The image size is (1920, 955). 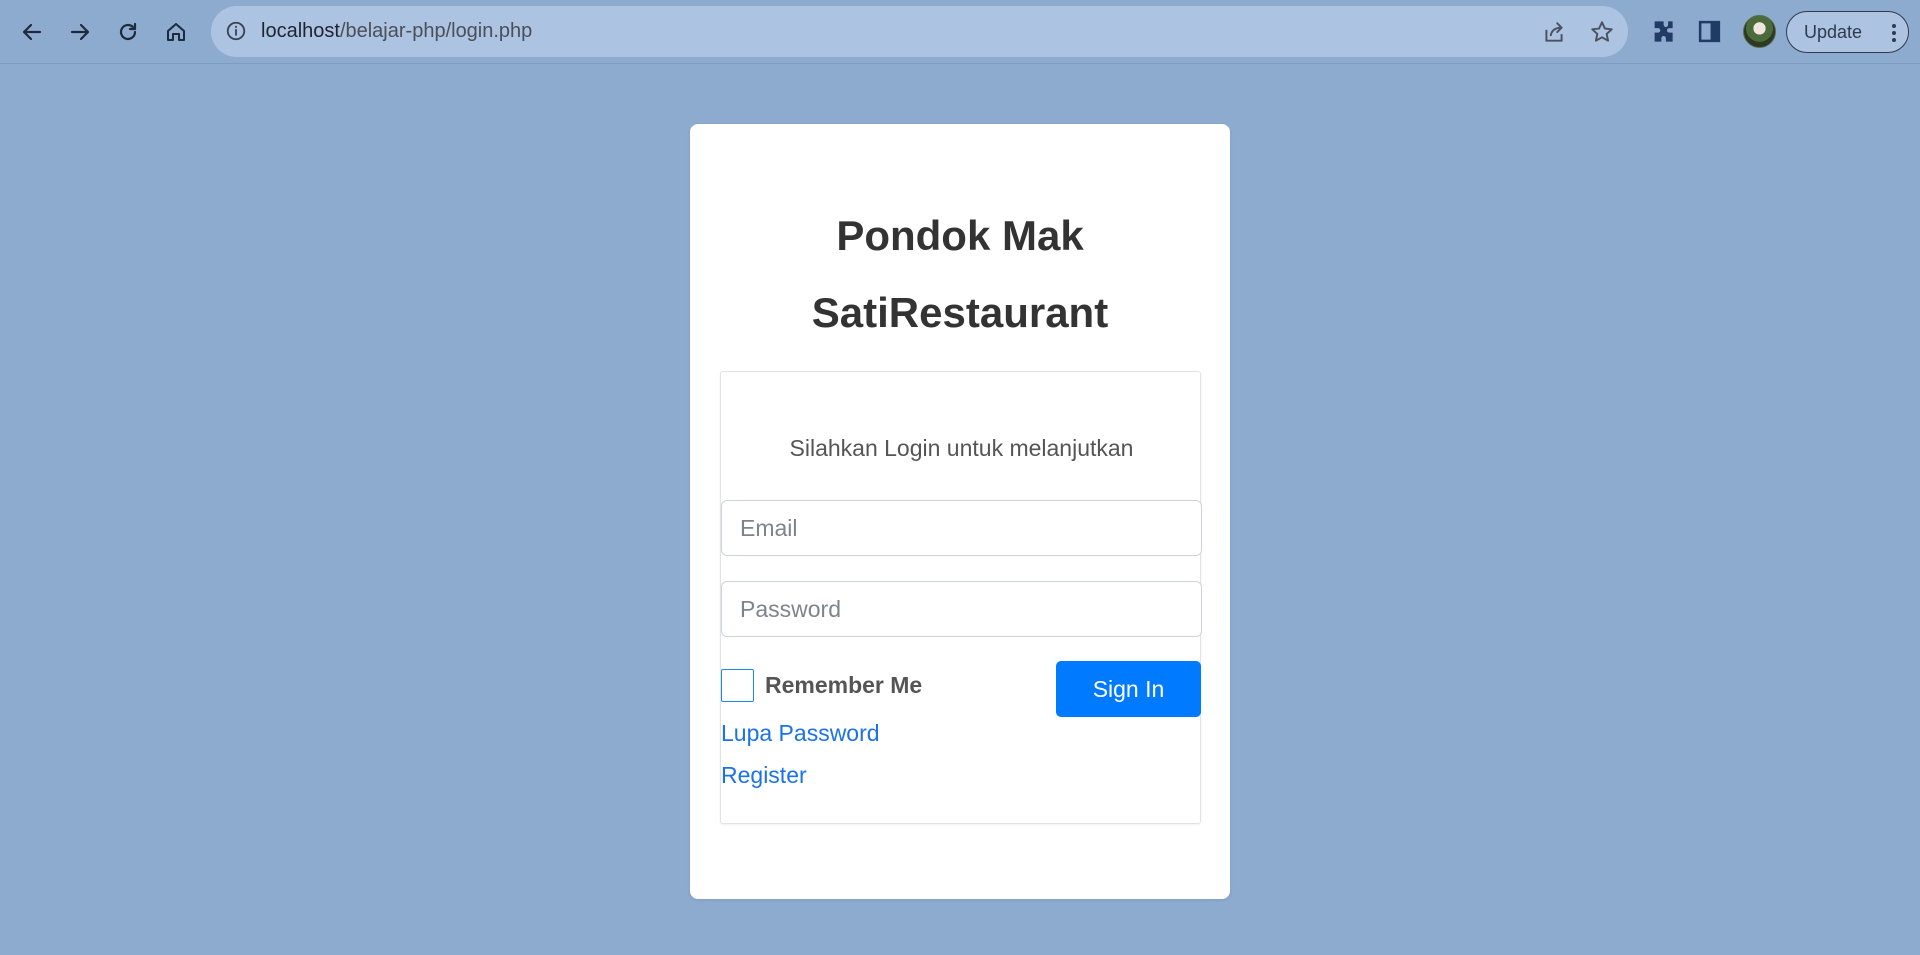 What do you see at coordinates (764, 775) in the screenshot?
I see `register-link: Register` at bounding box center [764, 775].